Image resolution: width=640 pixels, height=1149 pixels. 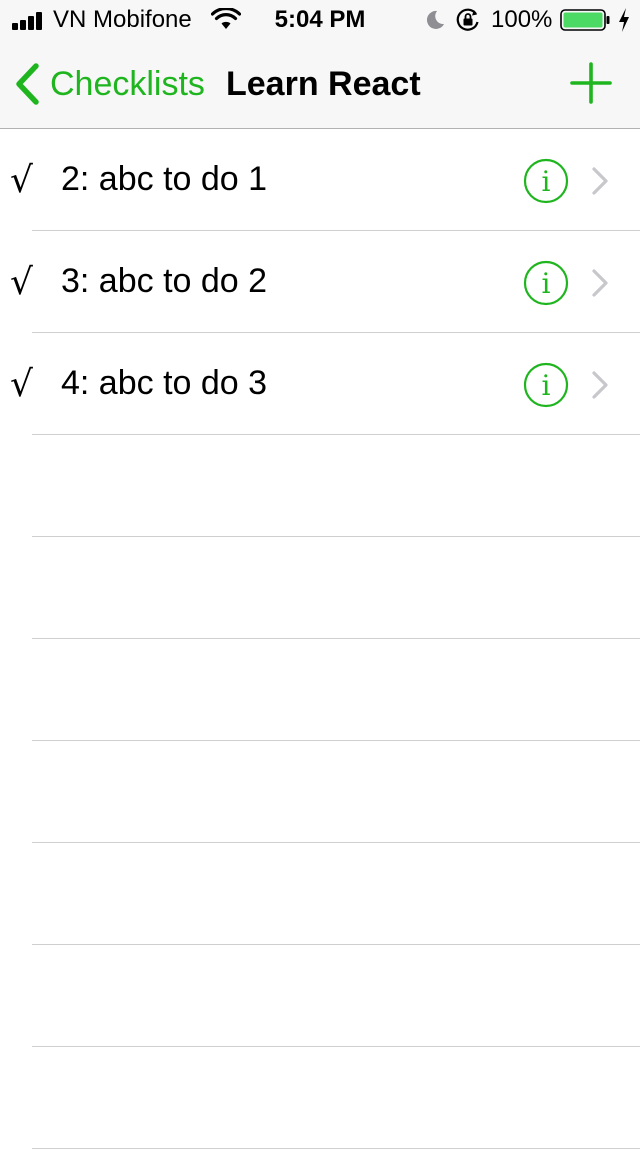 I want to click on navigation-bar: Checklists Learn React, so click(x=320, y=84).